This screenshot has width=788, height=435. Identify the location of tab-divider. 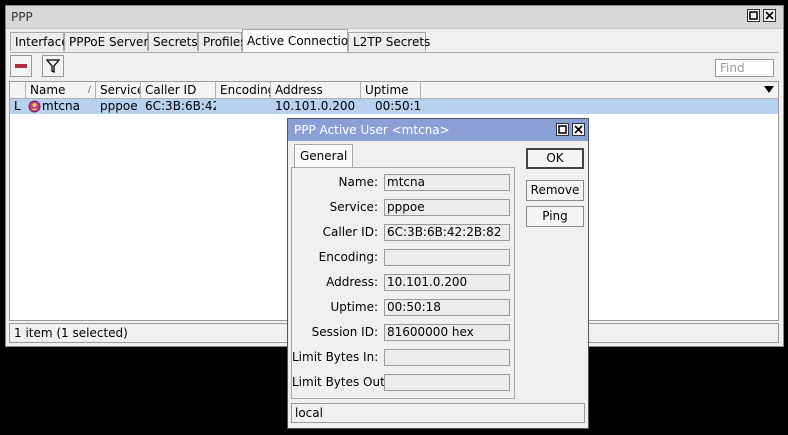
(394, 52).